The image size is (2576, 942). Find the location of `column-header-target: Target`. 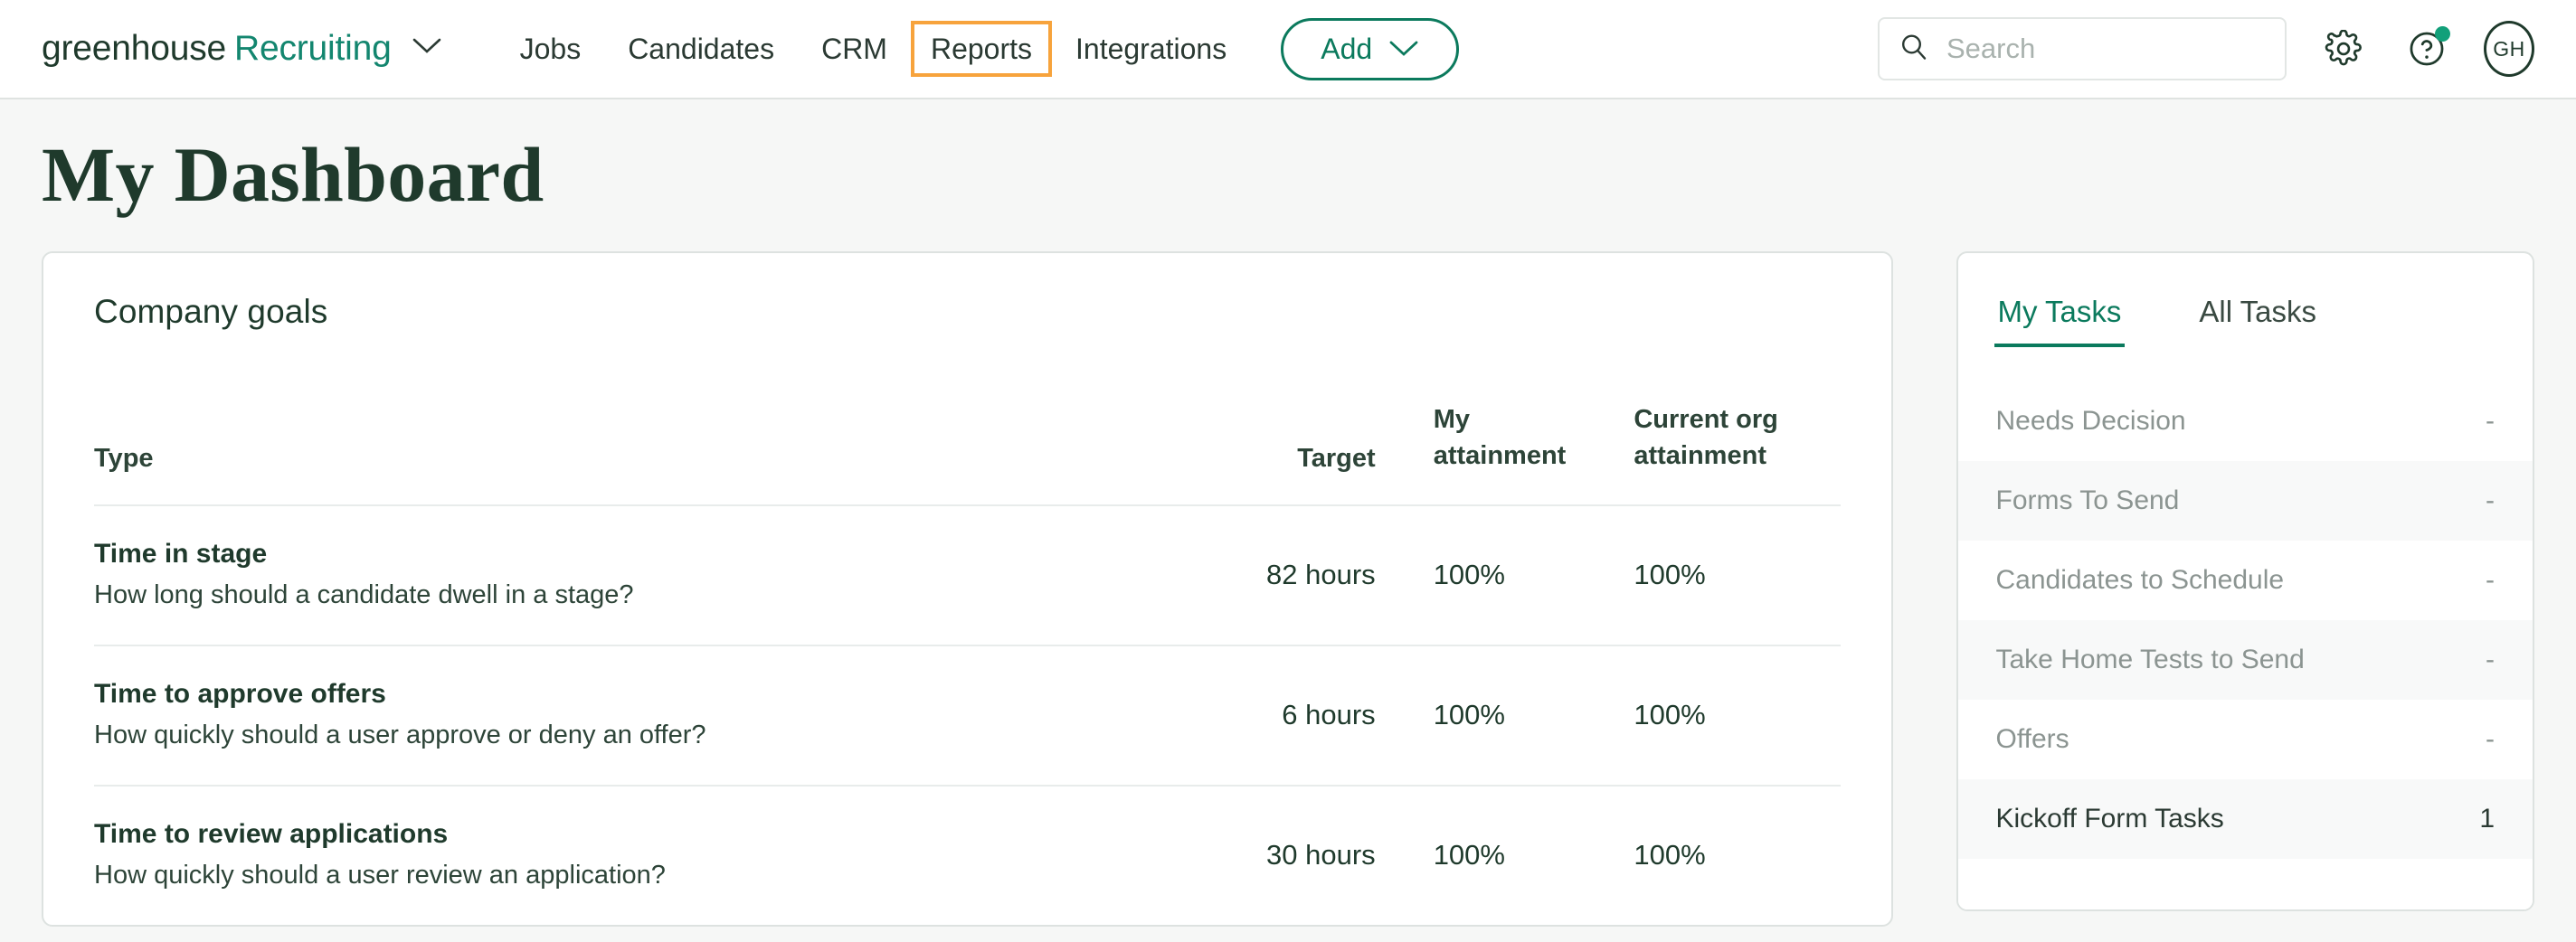

column-header-target: Target is located at coordinates (1295, 454).